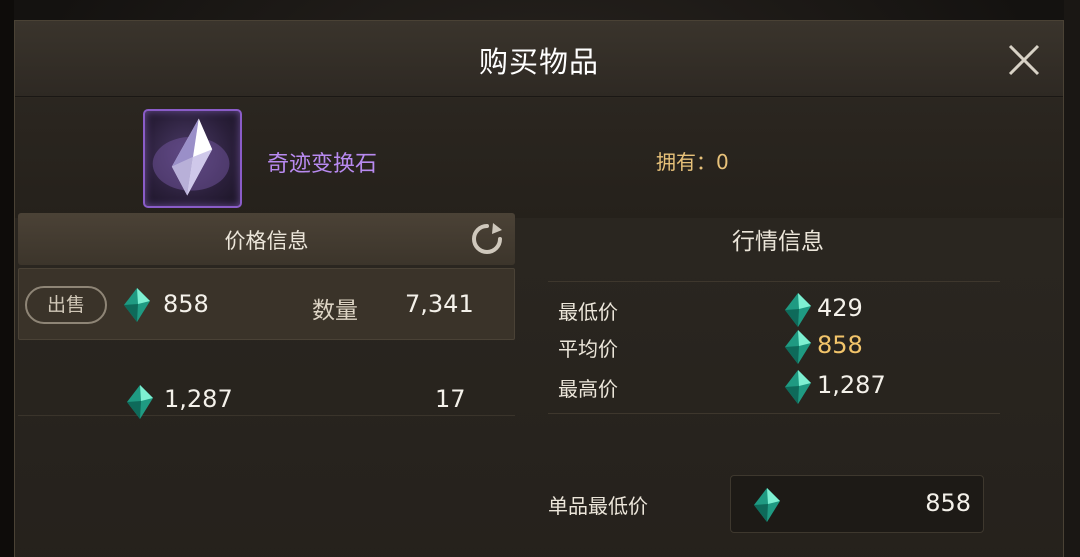  Describe the element at coordinates (948, 503) in the screenshot. I see `unit-price-value: 858` at that location.